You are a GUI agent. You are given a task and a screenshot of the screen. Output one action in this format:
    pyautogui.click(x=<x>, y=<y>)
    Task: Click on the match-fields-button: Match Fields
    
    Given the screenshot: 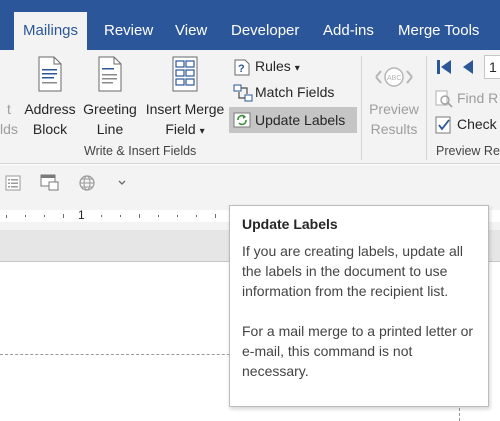 What is the action you would take?
    pyautogui.click(x=287, y=93)
    